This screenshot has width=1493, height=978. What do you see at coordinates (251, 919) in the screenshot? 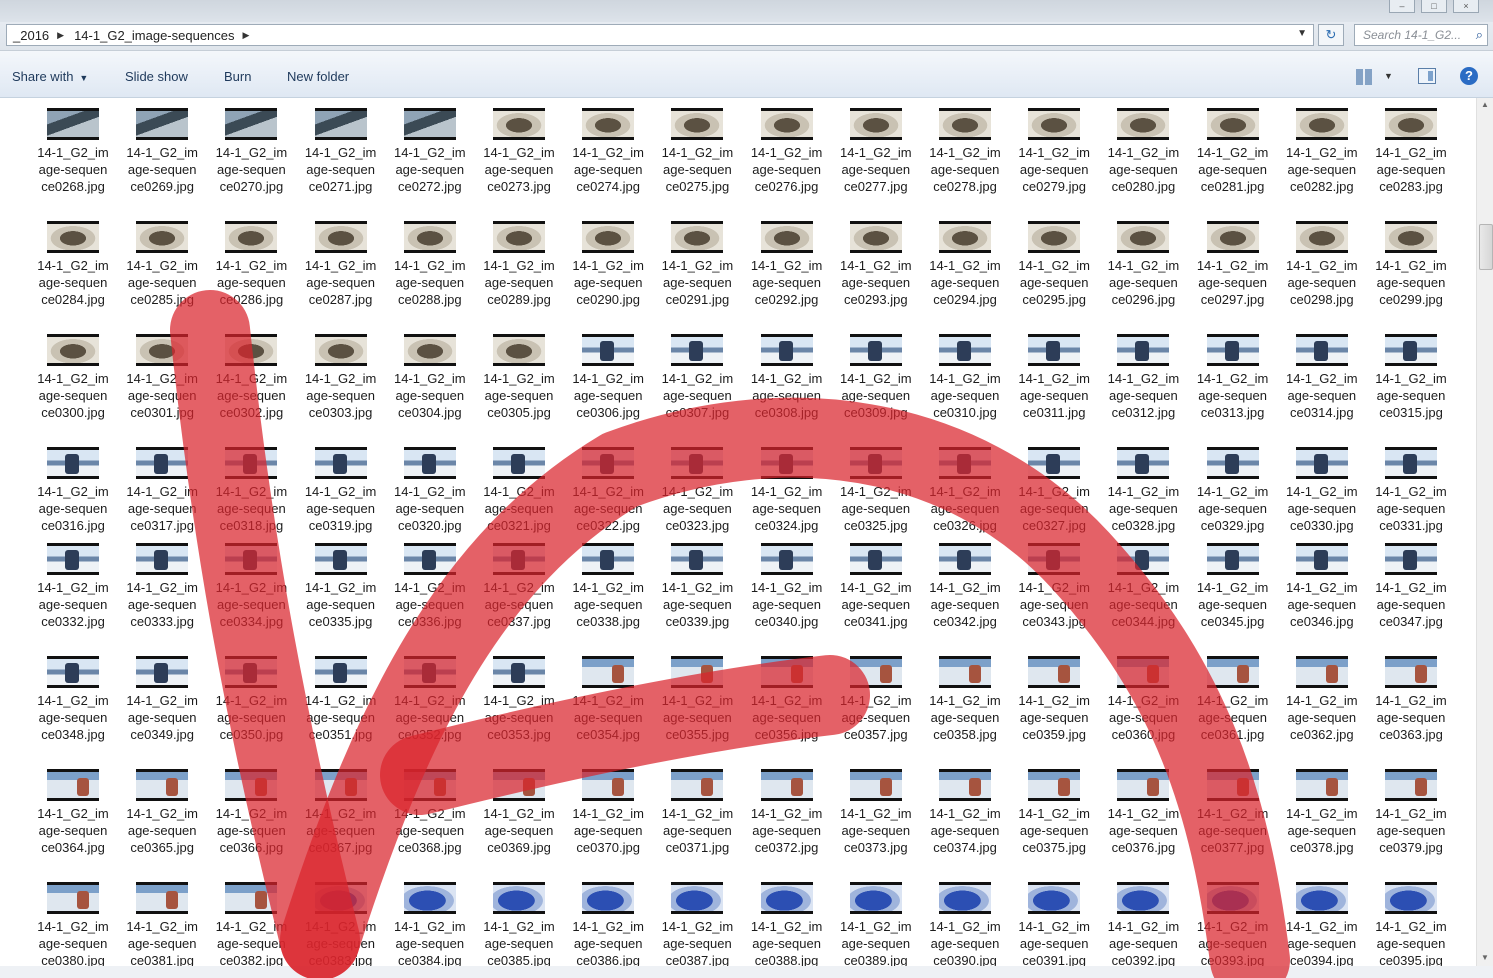
I see `file-item: 14-1_G2_im age-sequen ce0382.jpg` at bounding box center [251, 919].